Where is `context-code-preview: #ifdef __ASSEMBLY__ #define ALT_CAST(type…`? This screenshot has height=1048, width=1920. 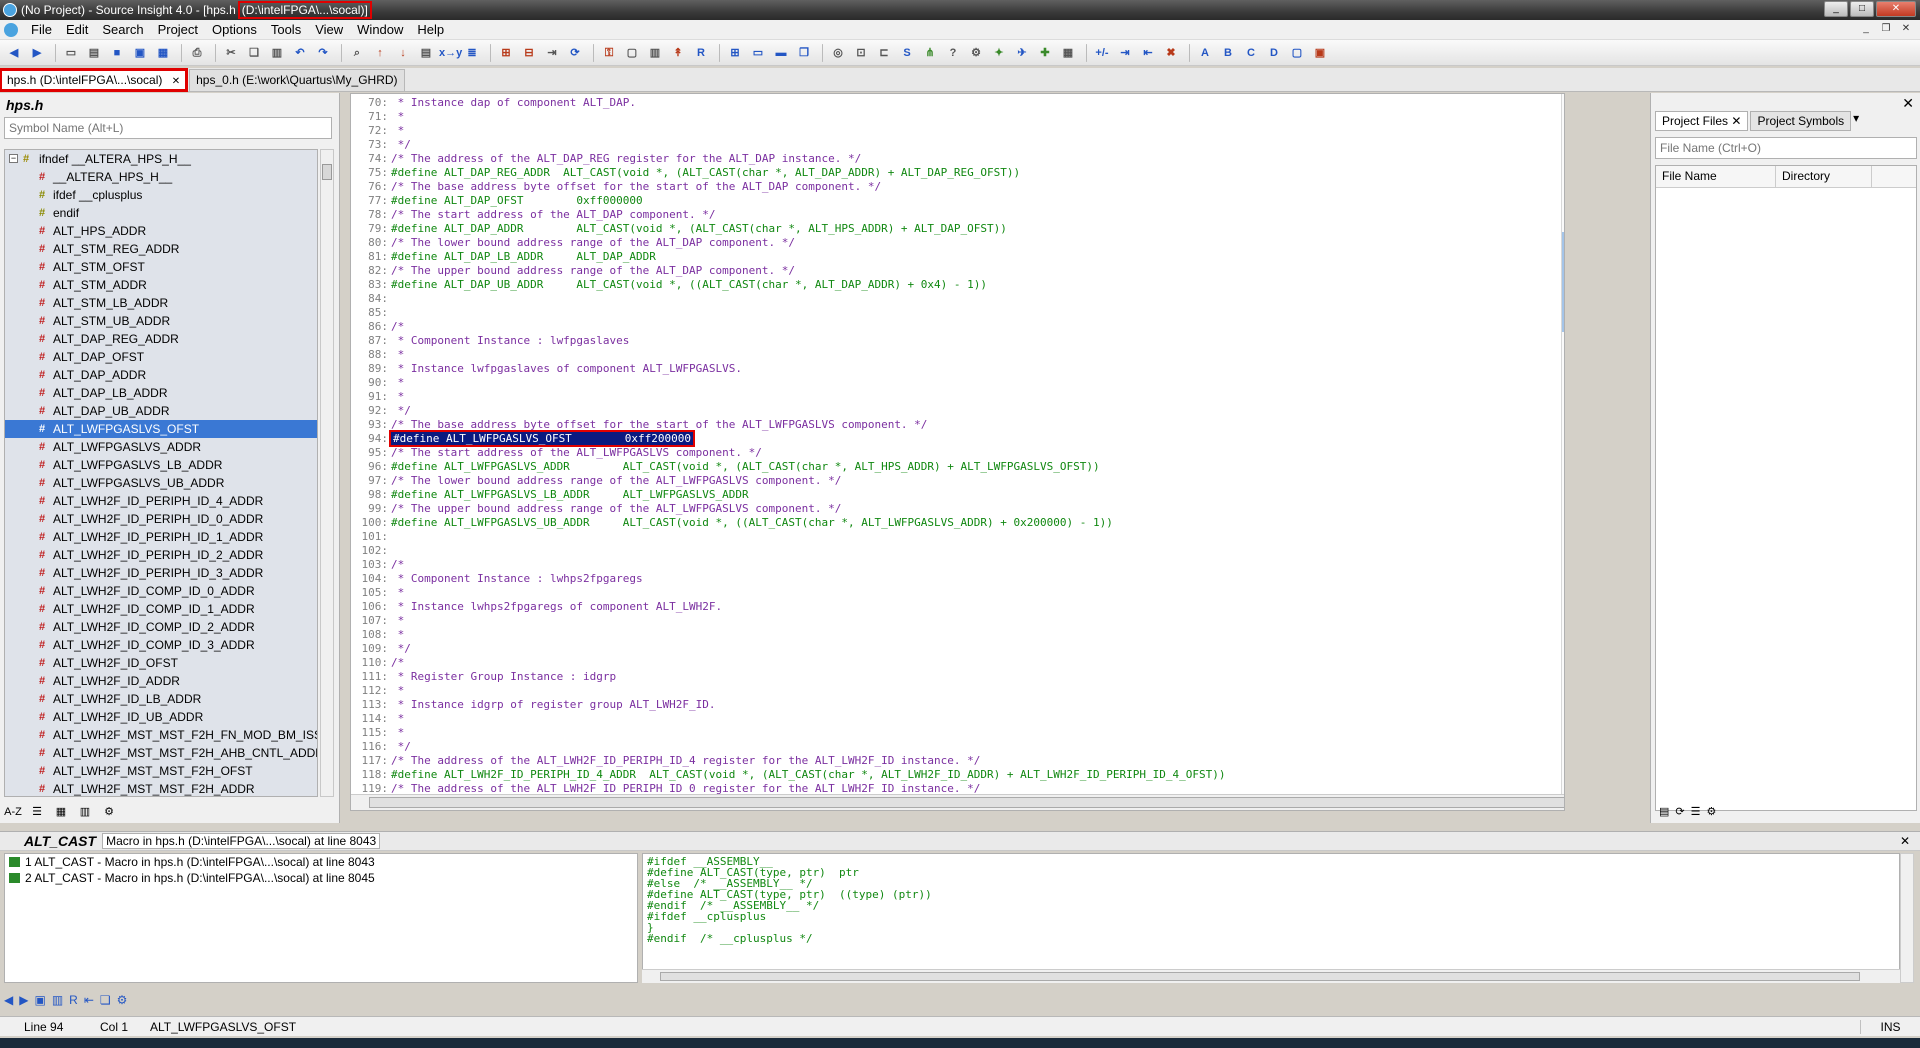 context-code-preview: #ifdef __ASSEMBLY__ #define ALT_CAST(type… is located at coordinates (1271, 918).